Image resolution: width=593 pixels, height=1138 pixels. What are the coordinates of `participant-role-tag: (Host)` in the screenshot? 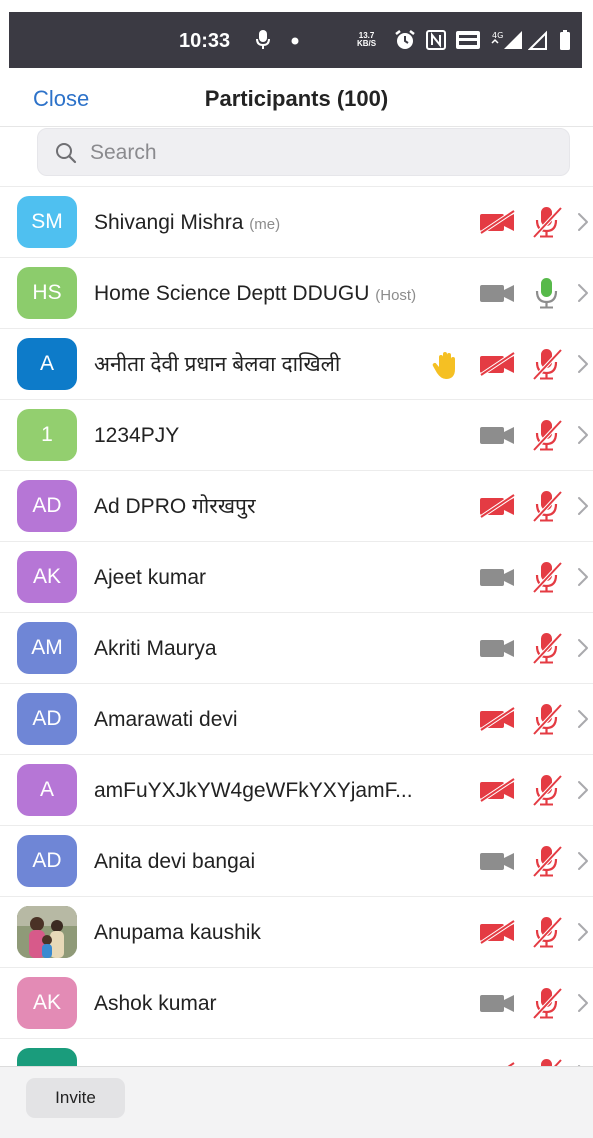 It's located at (396, 295).